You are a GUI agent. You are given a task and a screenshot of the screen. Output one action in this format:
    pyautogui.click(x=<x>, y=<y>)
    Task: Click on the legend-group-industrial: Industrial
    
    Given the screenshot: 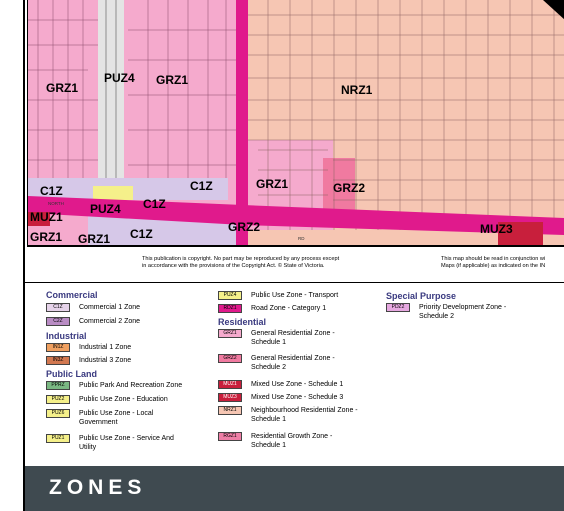 What is the action you would take?
    pyautogui.click(x=66, y=336)
    